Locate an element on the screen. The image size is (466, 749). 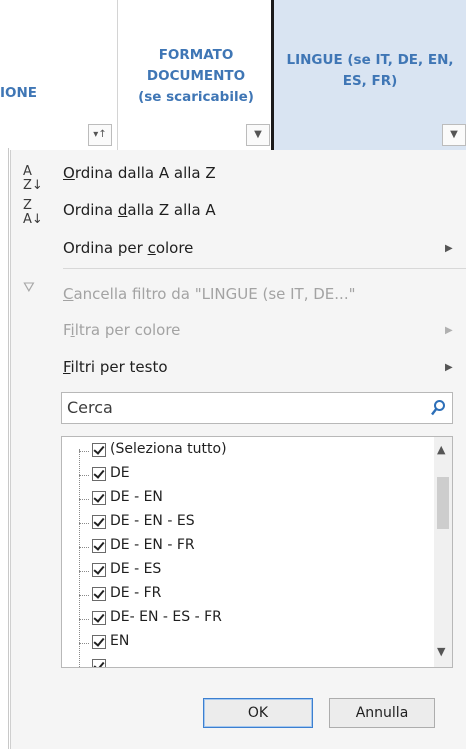
scrollbar-thumb is located at coordinates (443, 503).